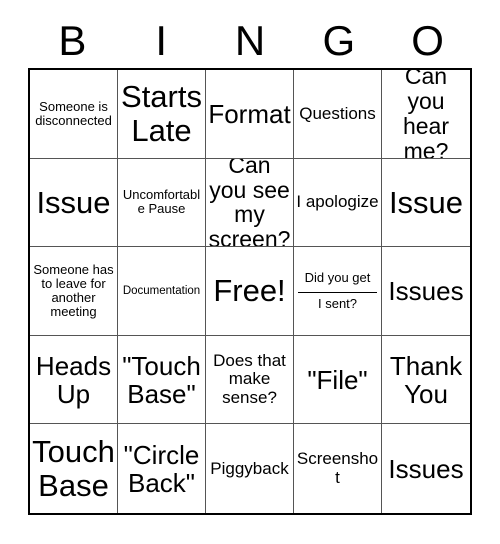 This screenshot has width=500, height=544. Describe the element at coordinates (427, 40) in the screenshot. I see `bingo-header-letter-o: O` at that location.